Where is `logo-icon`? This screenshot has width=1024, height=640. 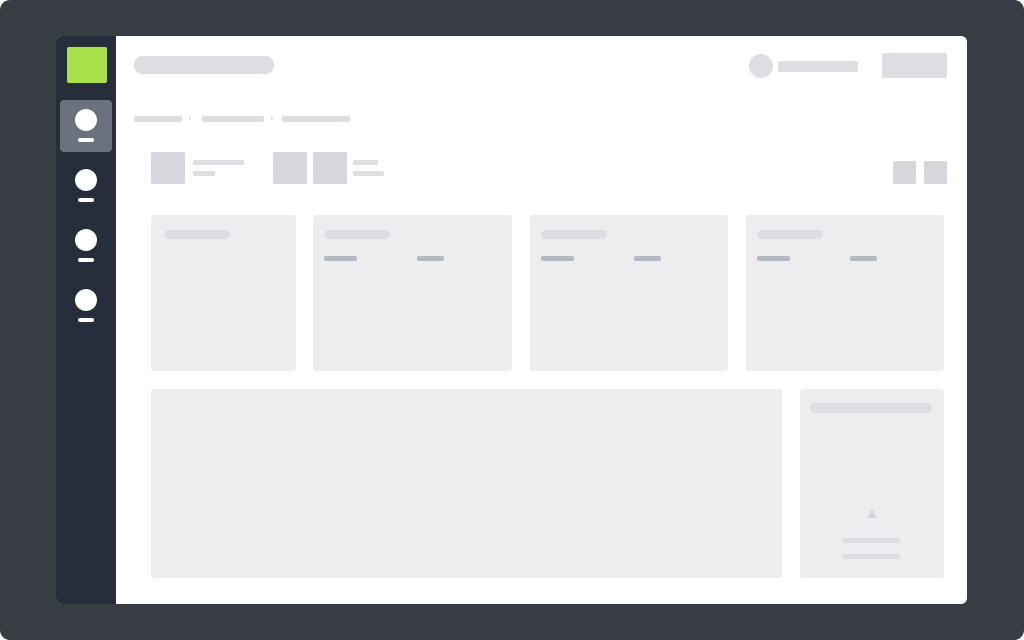 logo-icon is located at coordinates (87, 65).